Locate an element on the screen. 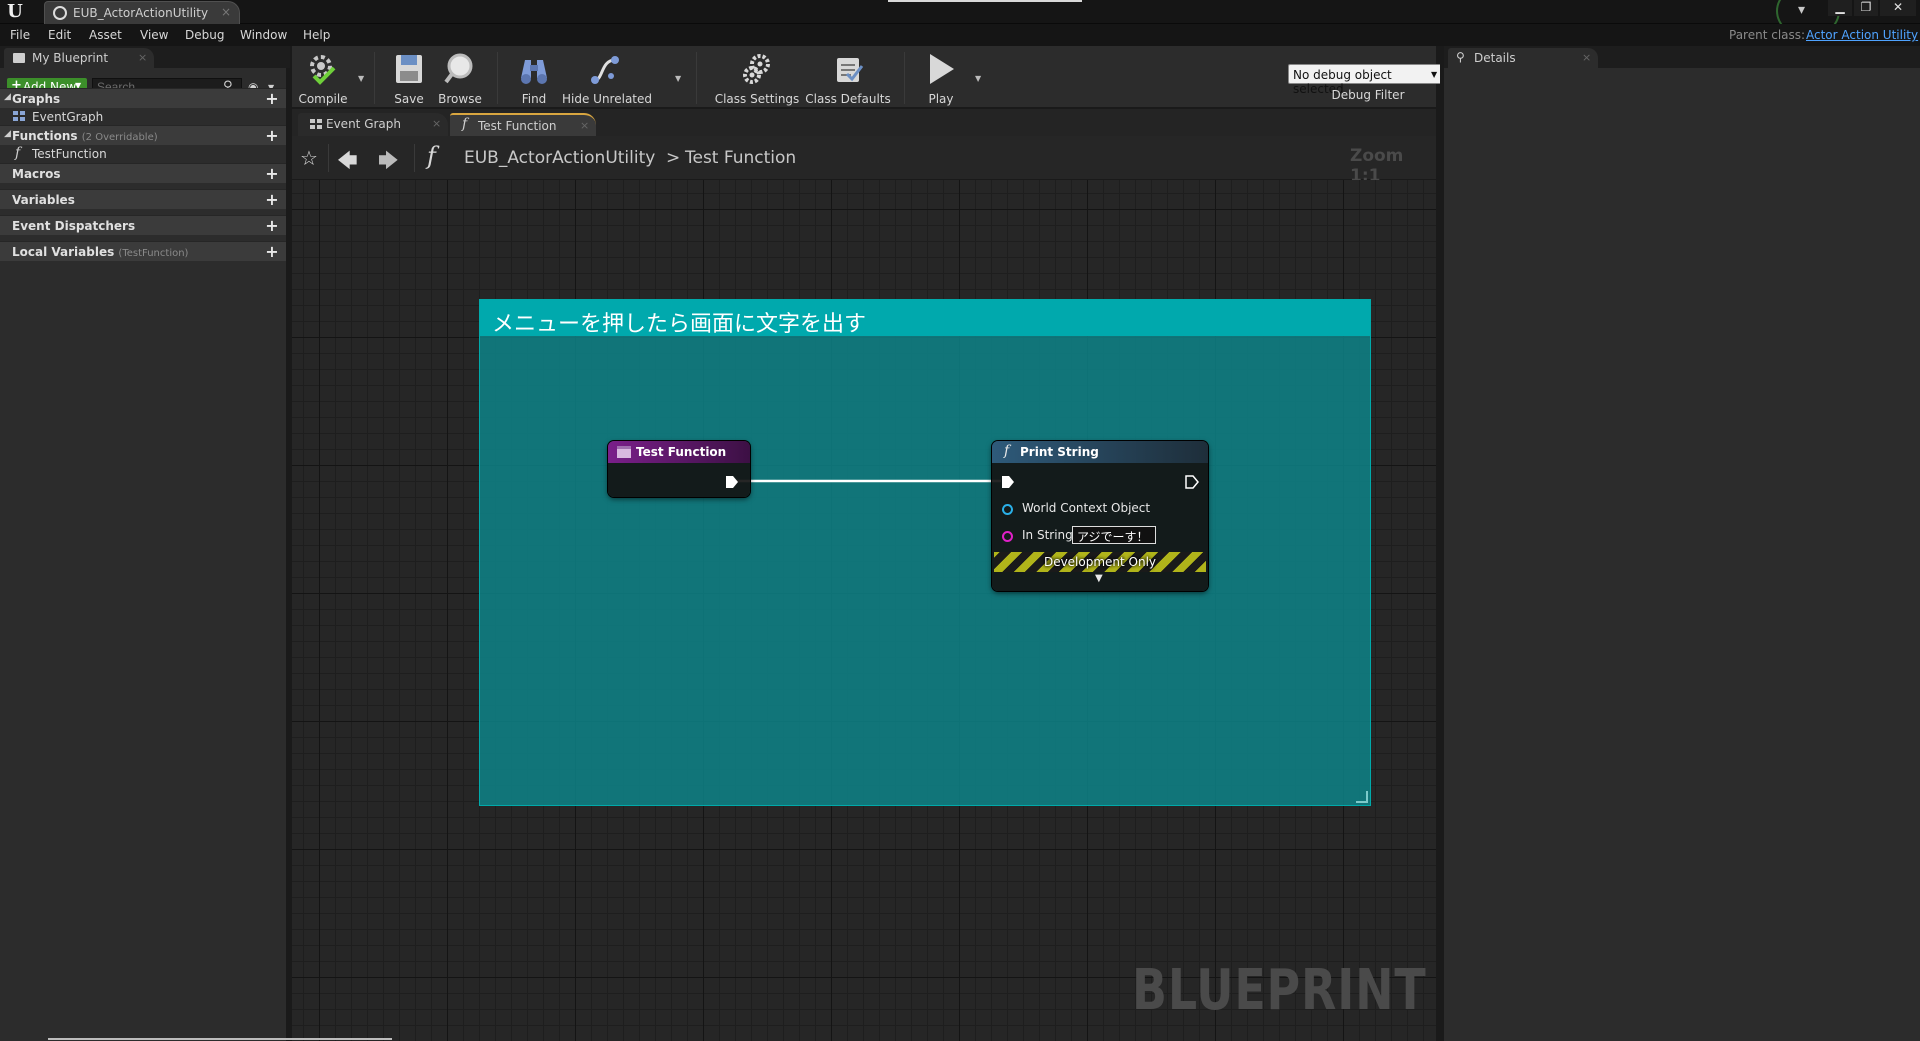  section-functions-label: Functions (2 Overridable) is located at coordinates (85, 136).